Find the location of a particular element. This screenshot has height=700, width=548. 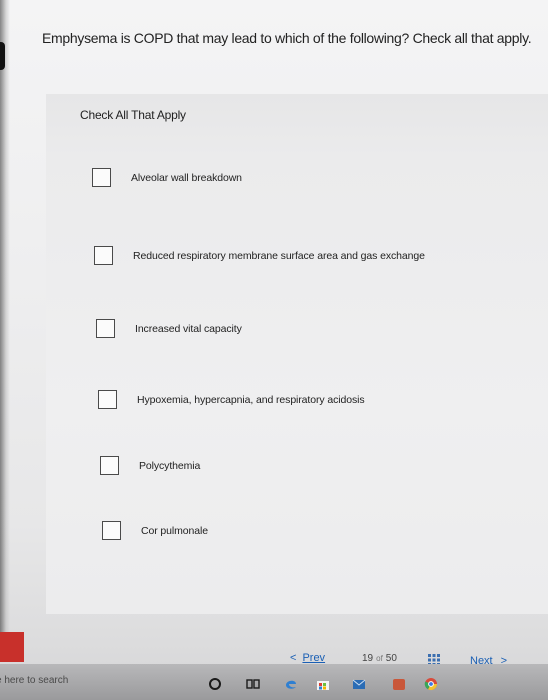

cortana-icon is located at coordinates (215, 684).